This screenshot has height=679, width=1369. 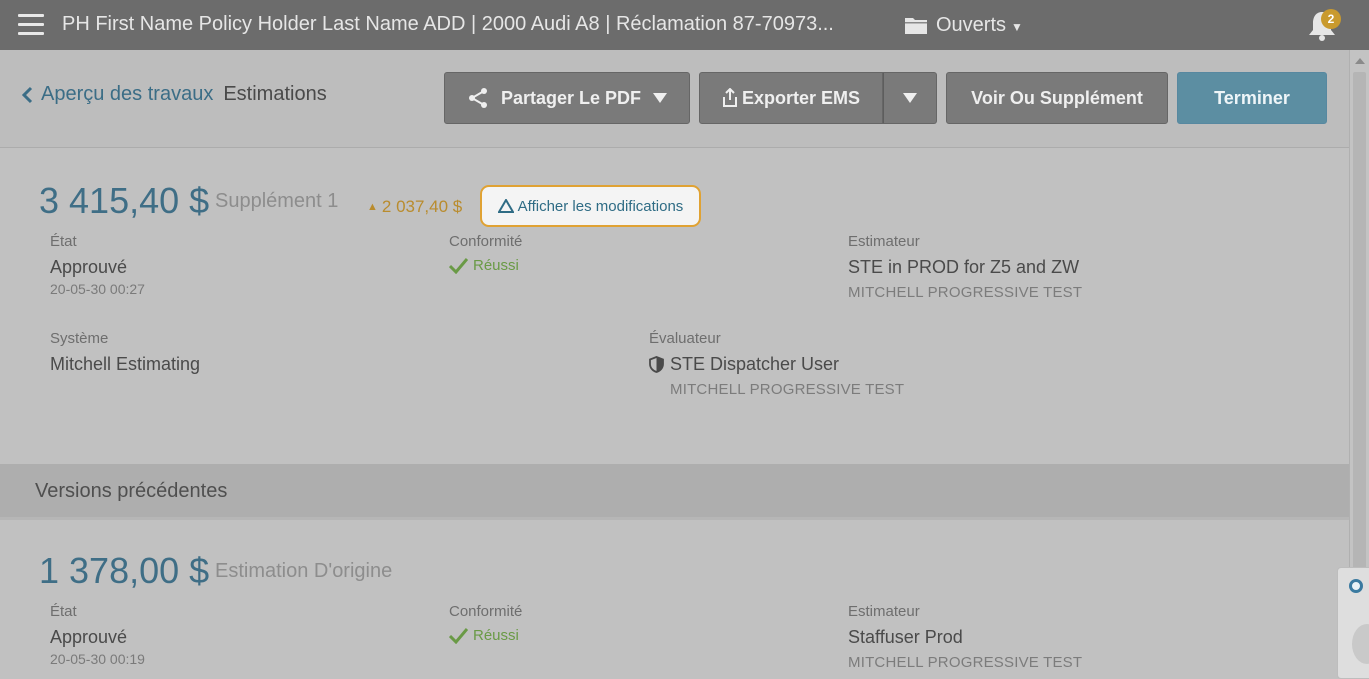 I want to click on estimator-company: MITCHELL PROGRESSIVE TEST, so click(x=965, y=292).